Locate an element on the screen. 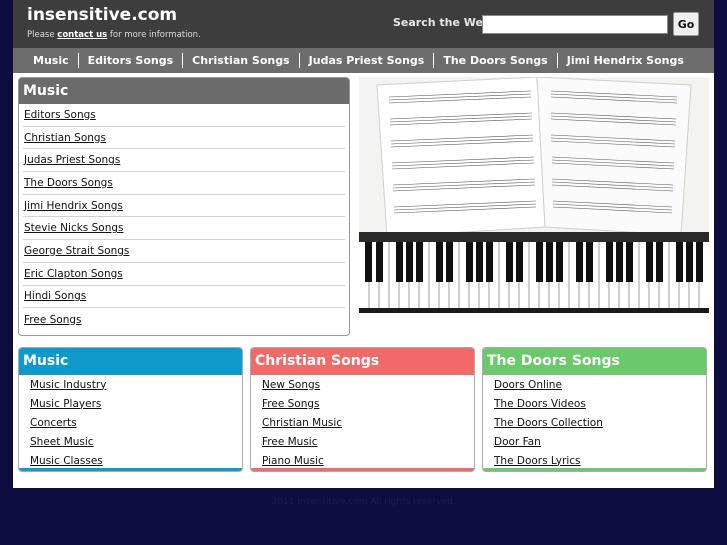  list-item: New Songs is located at coordinates (368, 384).